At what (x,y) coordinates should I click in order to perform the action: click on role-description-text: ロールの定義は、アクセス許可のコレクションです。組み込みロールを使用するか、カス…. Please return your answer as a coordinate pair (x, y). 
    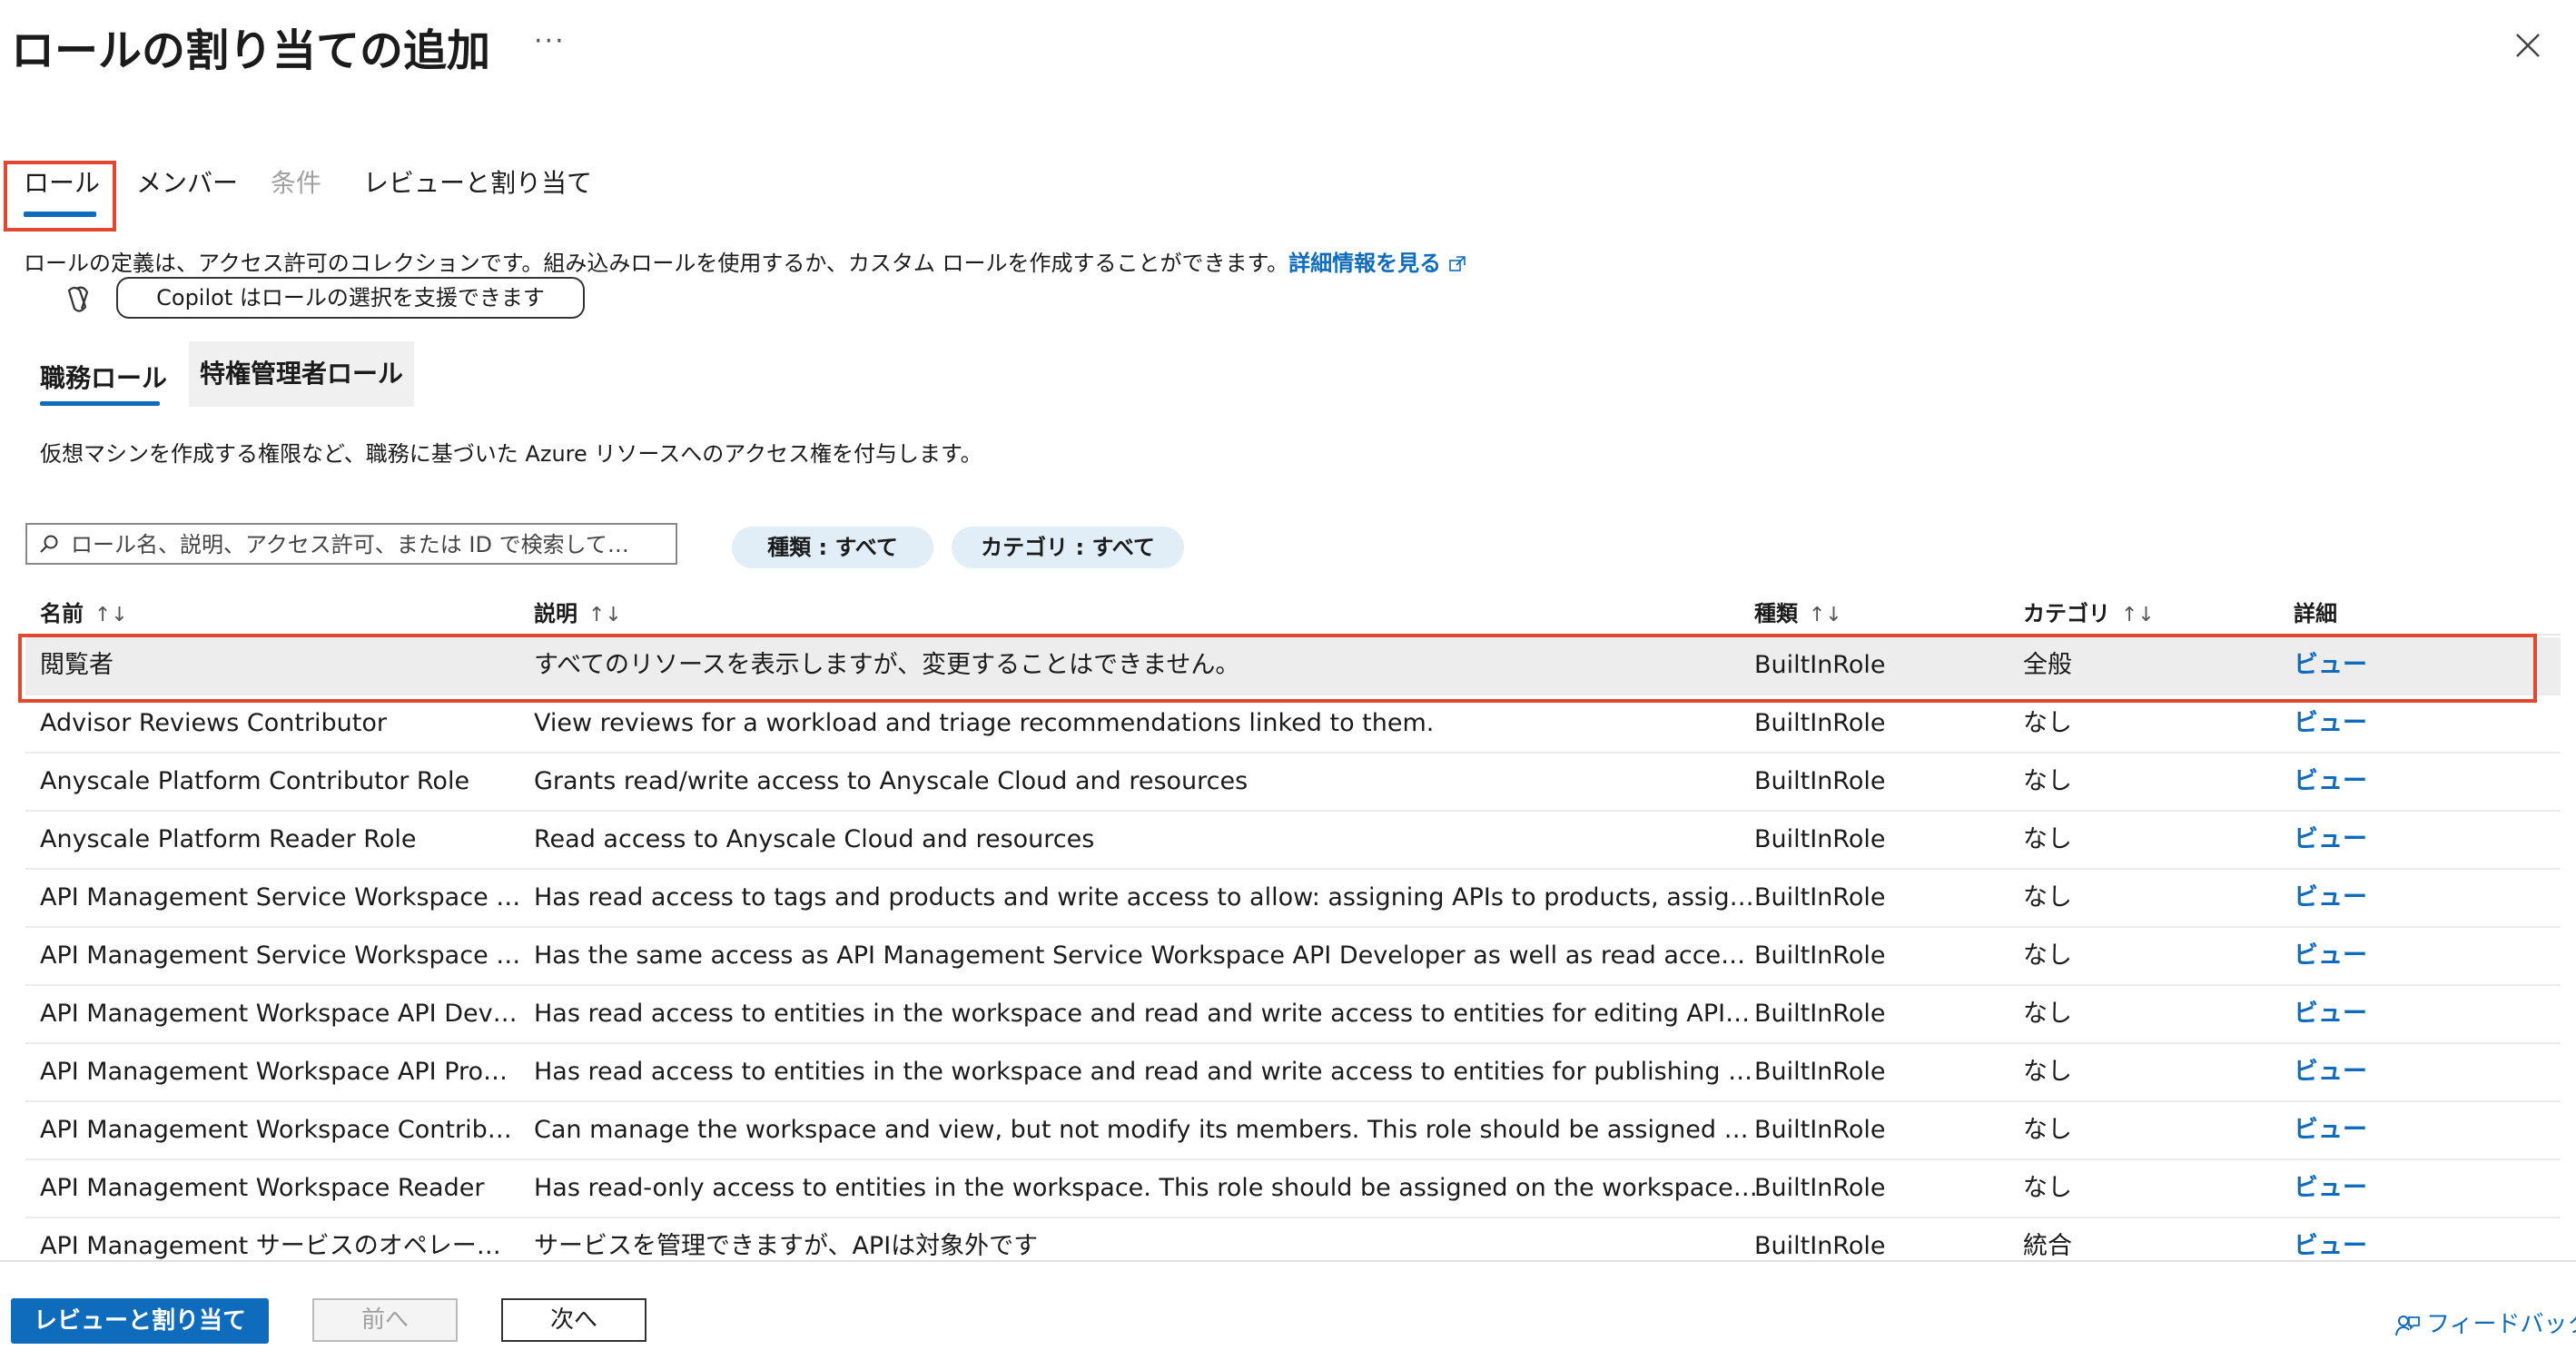
    Looking at the image, I should click on (656, 263).